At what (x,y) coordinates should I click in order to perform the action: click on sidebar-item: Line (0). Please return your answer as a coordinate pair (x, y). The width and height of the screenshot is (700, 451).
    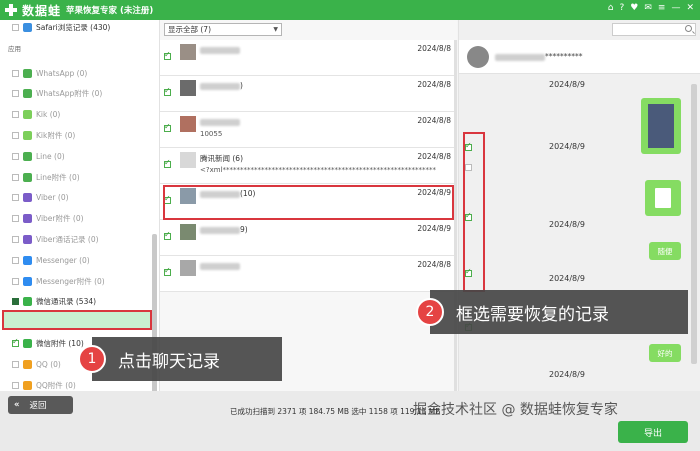
    Looking at the image, I should click on (38, 156).